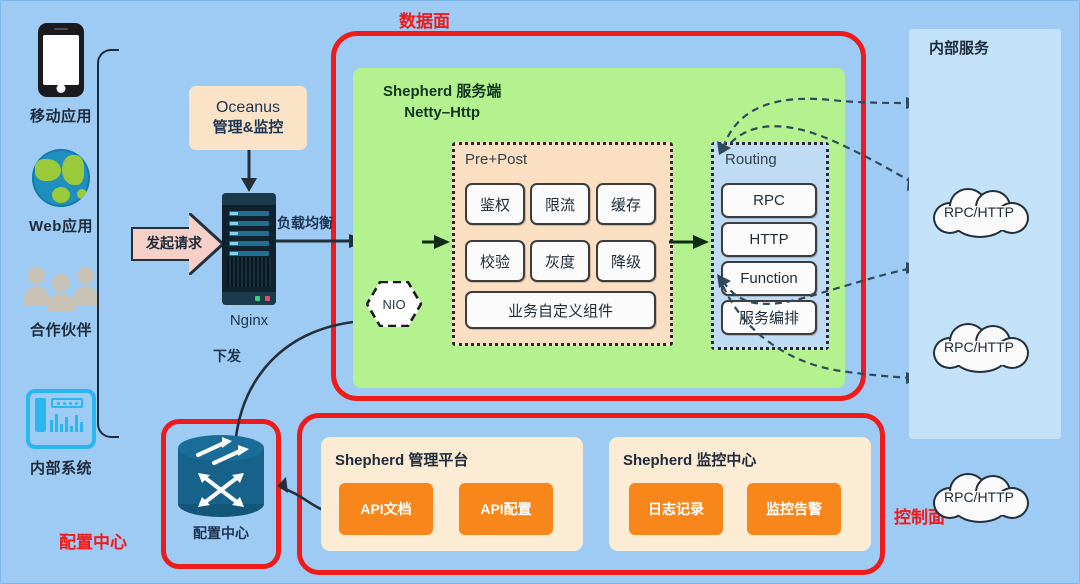 Image resolution: width=1080 pixels, height=584 pixels. What do you see at coordinates (442, 102) in the screenshot?
I see `shepherd-server-title: Shepherd 服务端 Netty–Http` at bounding box center [442, 102].